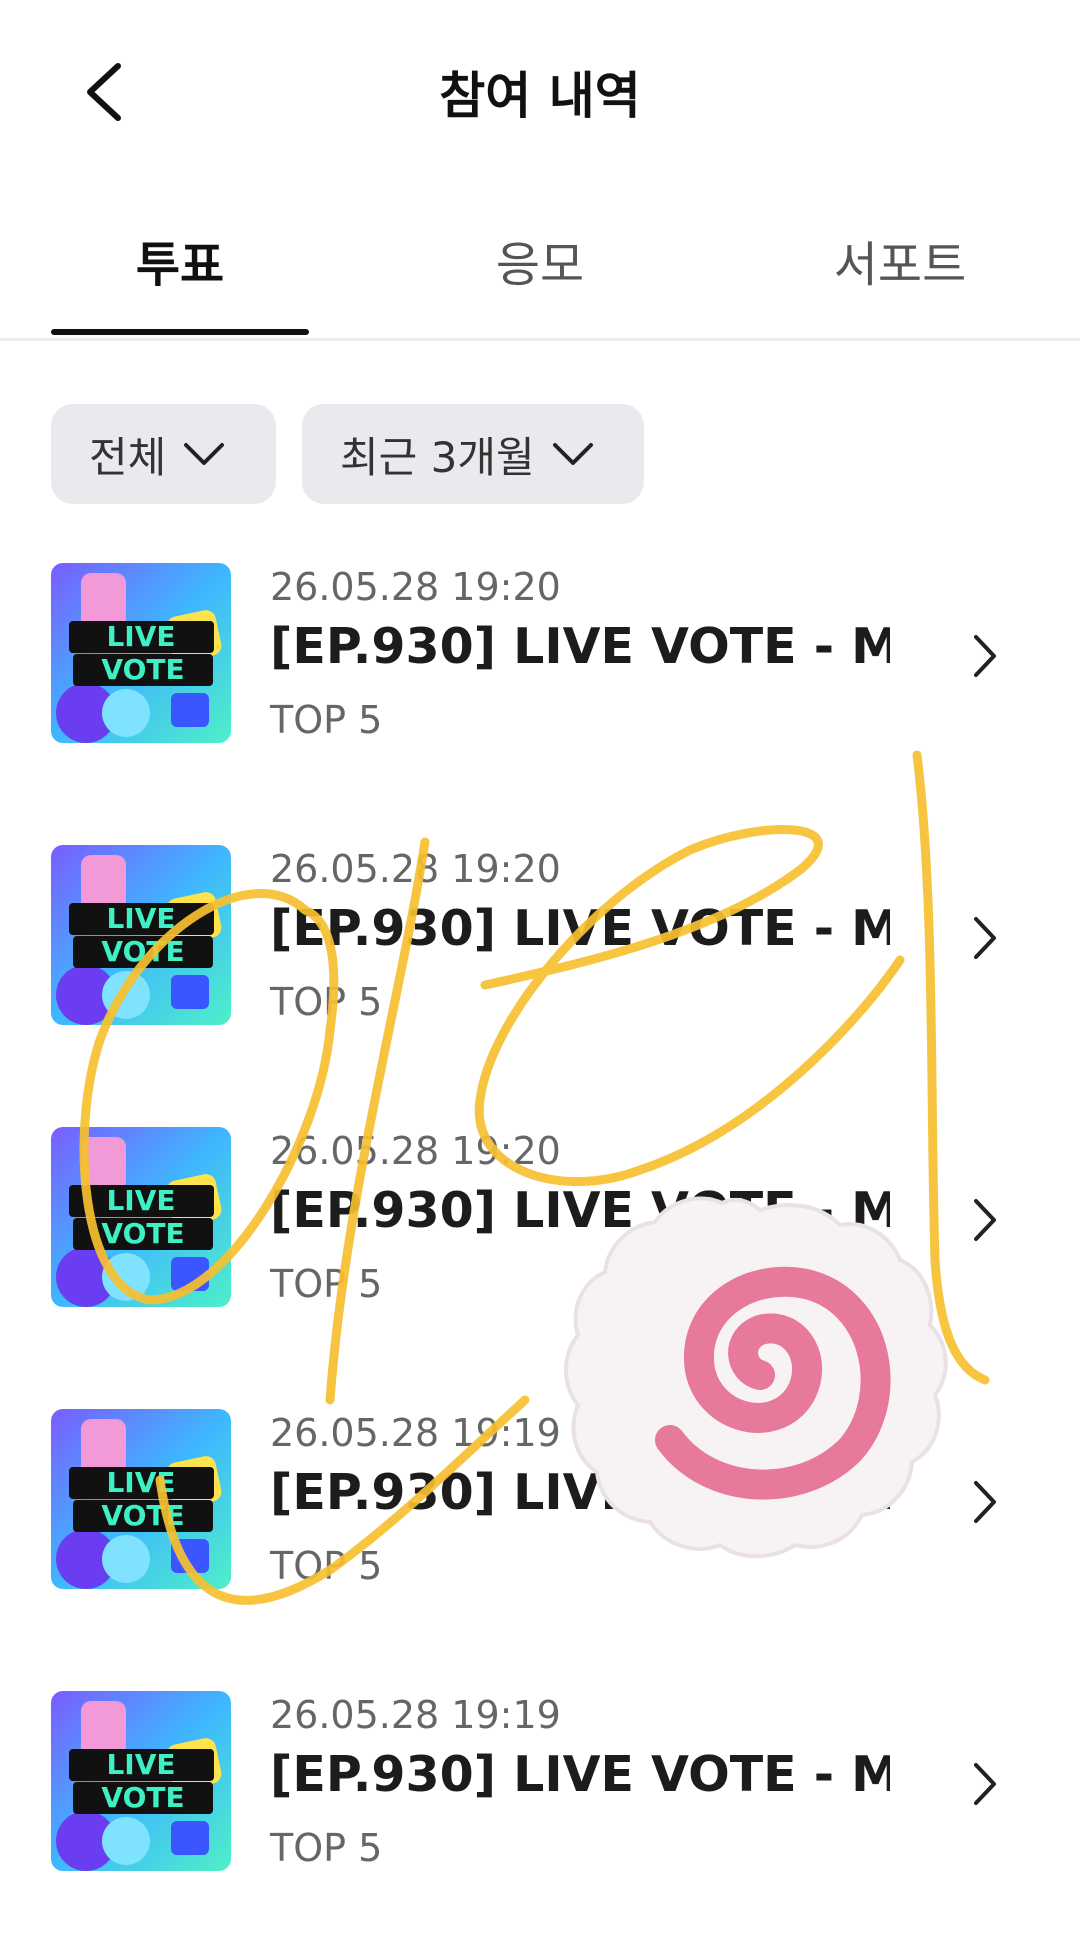 Image resolution: width=1080 pixels, height=1938 pixels. What do you see at coordinates (900, 260) in the screenshot?
I see `tab-support: 서포트` at bounding box center [900, 260].